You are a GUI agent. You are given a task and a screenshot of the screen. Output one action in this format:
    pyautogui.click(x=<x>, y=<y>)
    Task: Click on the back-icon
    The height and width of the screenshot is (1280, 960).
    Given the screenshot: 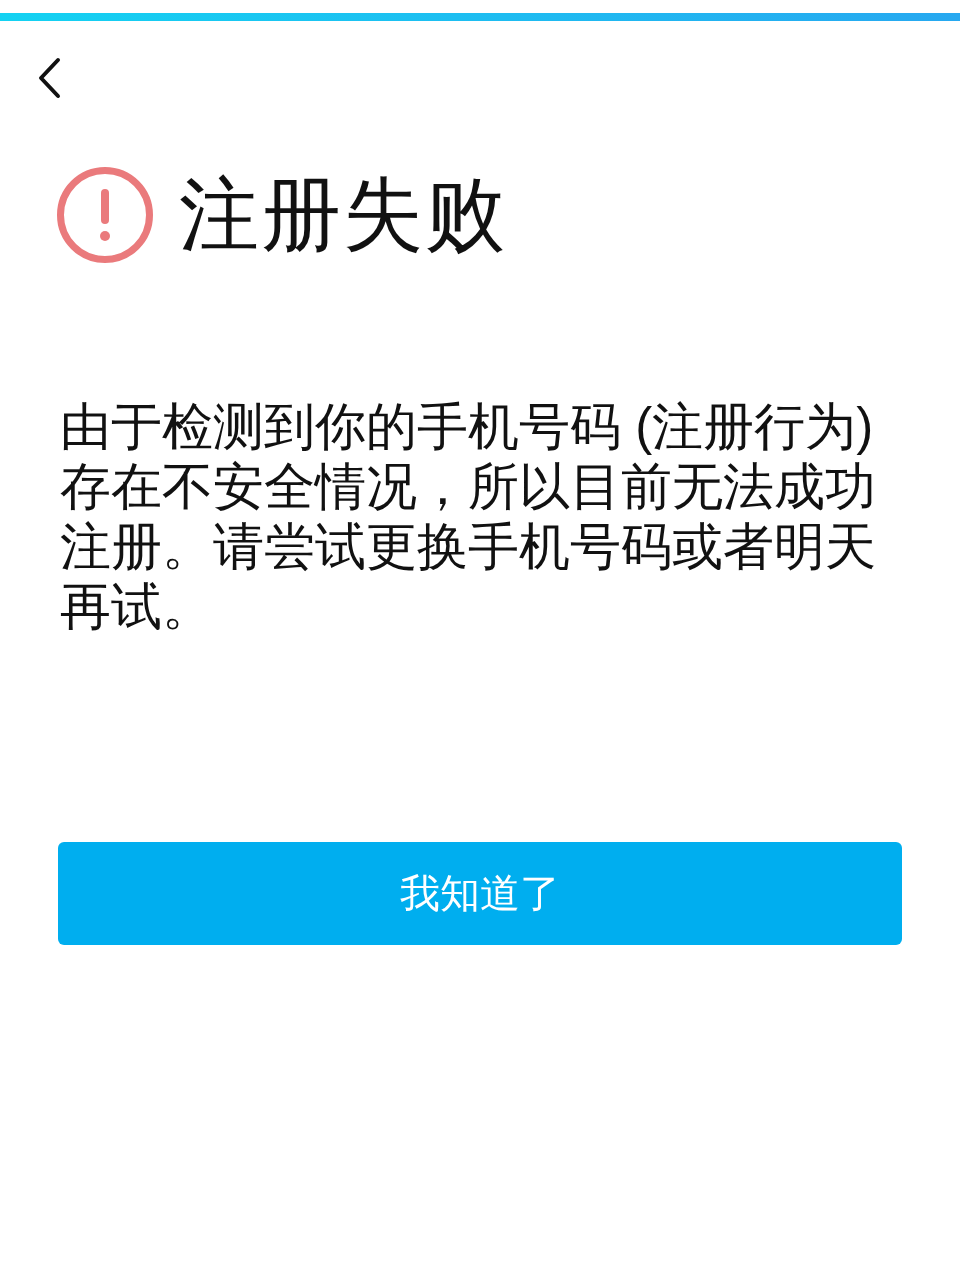 What is the action you would take?
    pyautogui.click(x=49, y=78)
    